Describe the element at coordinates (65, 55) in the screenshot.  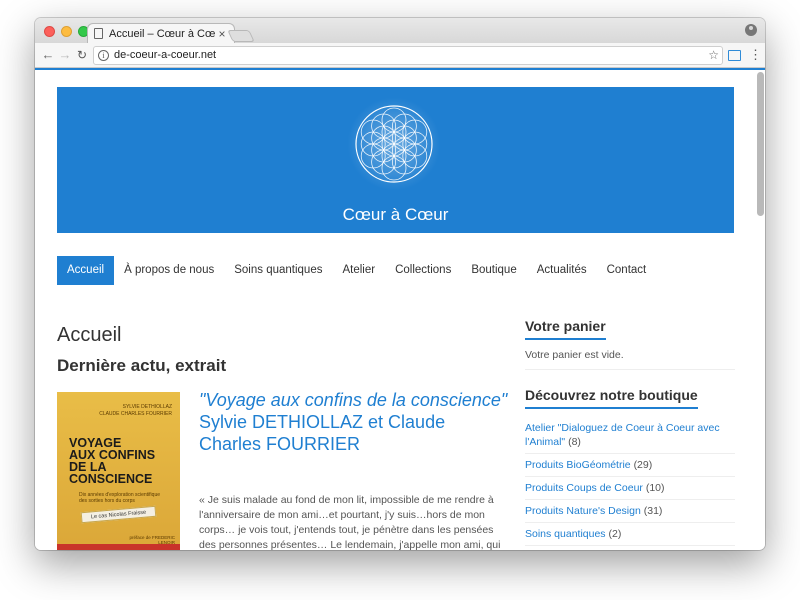
I see `arrow-right-icon: →` at that location.